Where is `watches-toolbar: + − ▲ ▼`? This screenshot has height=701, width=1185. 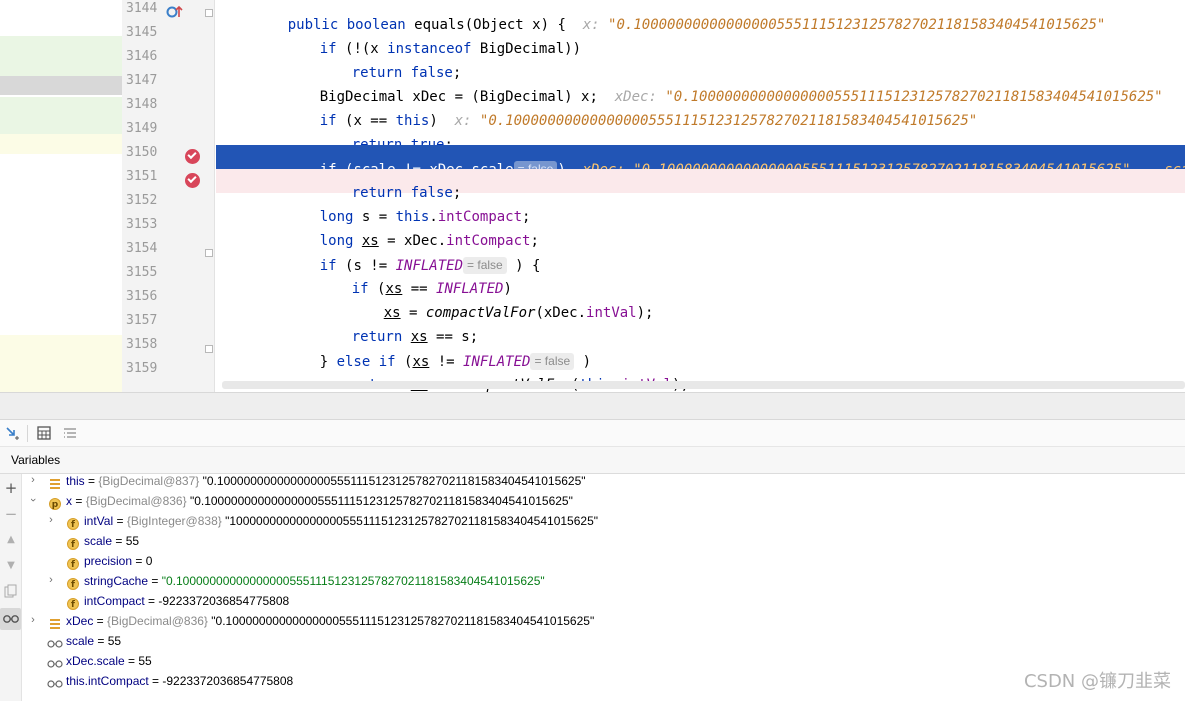
watches-toolbar: + − ▲ ▼ is located at coordinates (11, 587).